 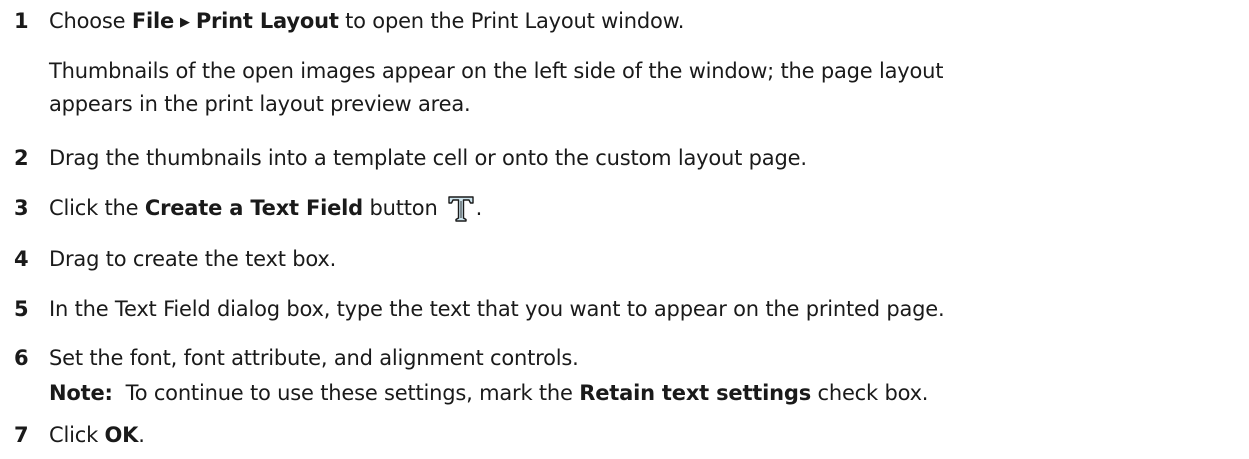 What do you see at coordinates (267, 21) in the screenshot?
I see `menu-print-layout: Print Layout` at bounding box center [267, 21].